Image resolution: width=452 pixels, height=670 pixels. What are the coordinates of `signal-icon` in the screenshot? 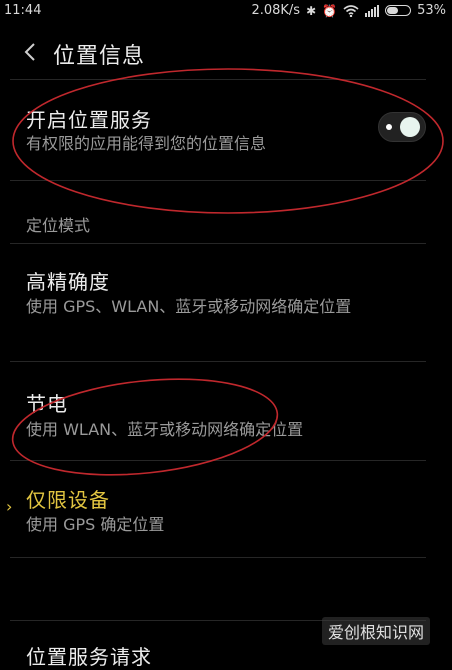 It's located at (372, 10).